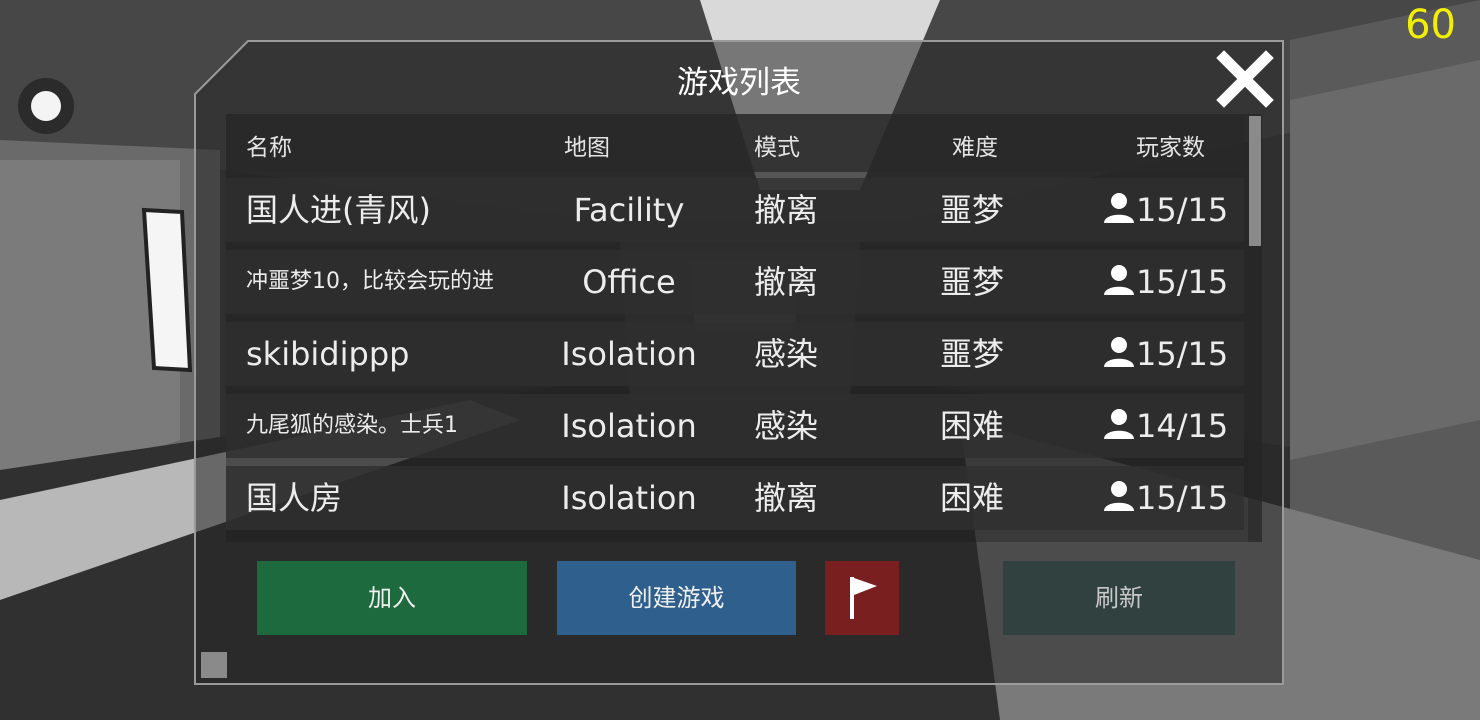  What do you see at coordinates (587, 148) in the screenshot?
I see `header-map: 地图` at bounding box center [587, 148].